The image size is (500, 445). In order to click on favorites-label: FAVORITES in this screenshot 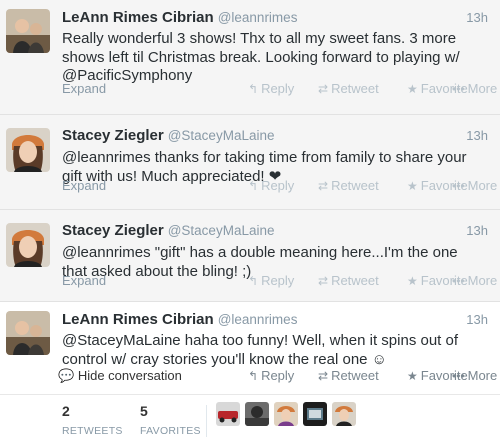, I will do `click(170, 431)`.